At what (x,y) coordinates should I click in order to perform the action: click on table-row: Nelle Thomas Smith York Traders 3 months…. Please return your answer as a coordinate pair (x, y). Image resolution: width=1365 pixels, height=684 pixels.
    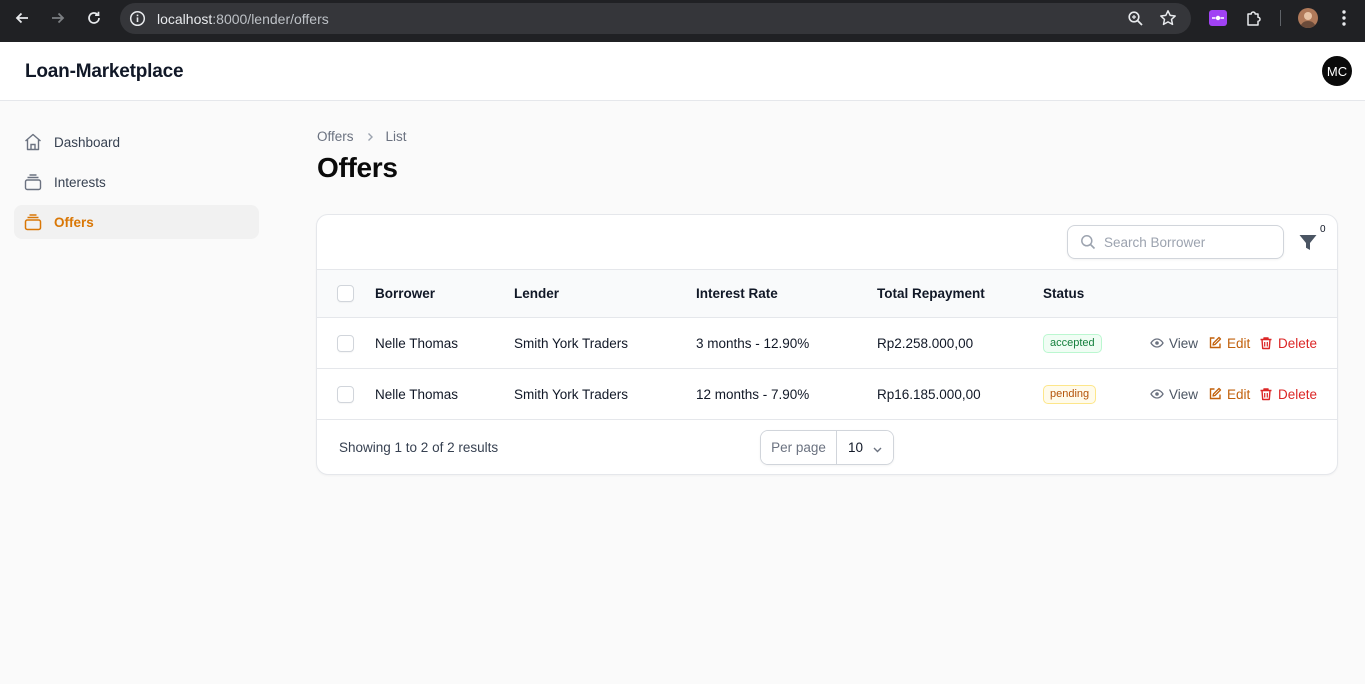
    Looking at the image, I should click on (827, 343).